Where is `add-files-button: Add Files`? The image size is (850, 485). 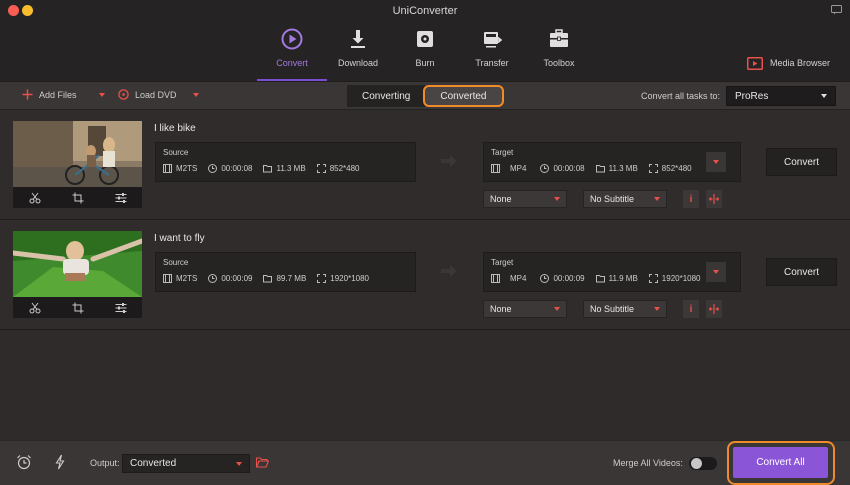
add-files-button: Add Files is located at coordinates (63, 94).